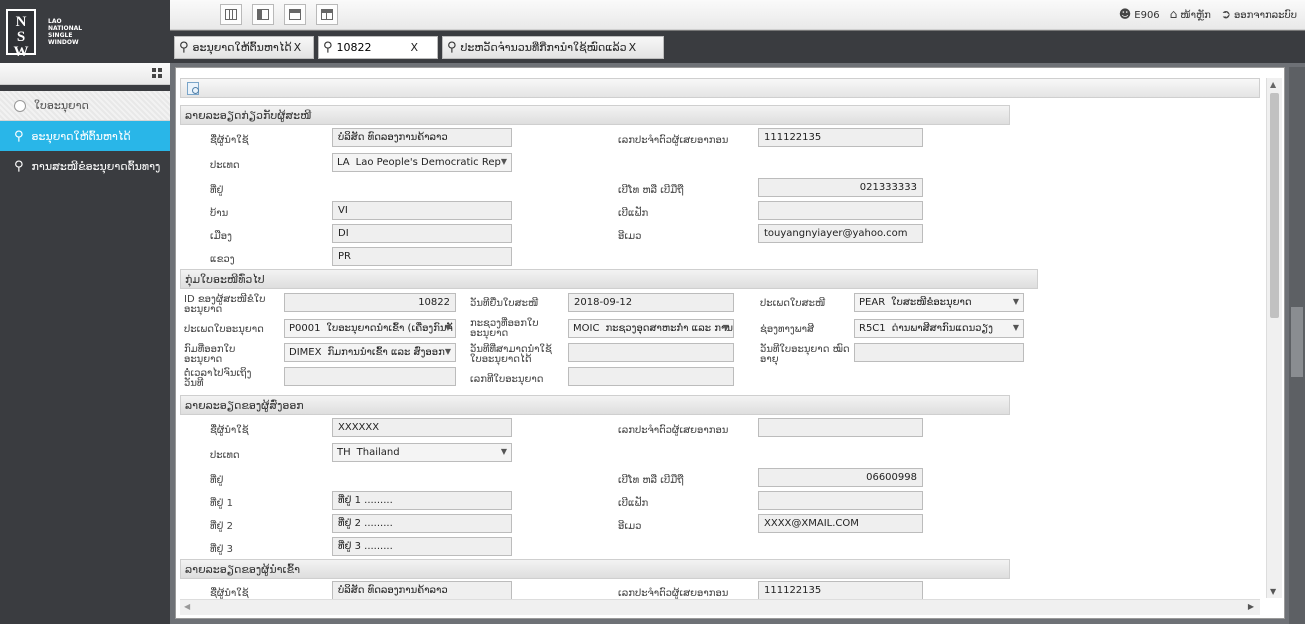 The height and width of the screenshot is (624, 1305). I want to click on grid-menu-icon, so click(157, 73).